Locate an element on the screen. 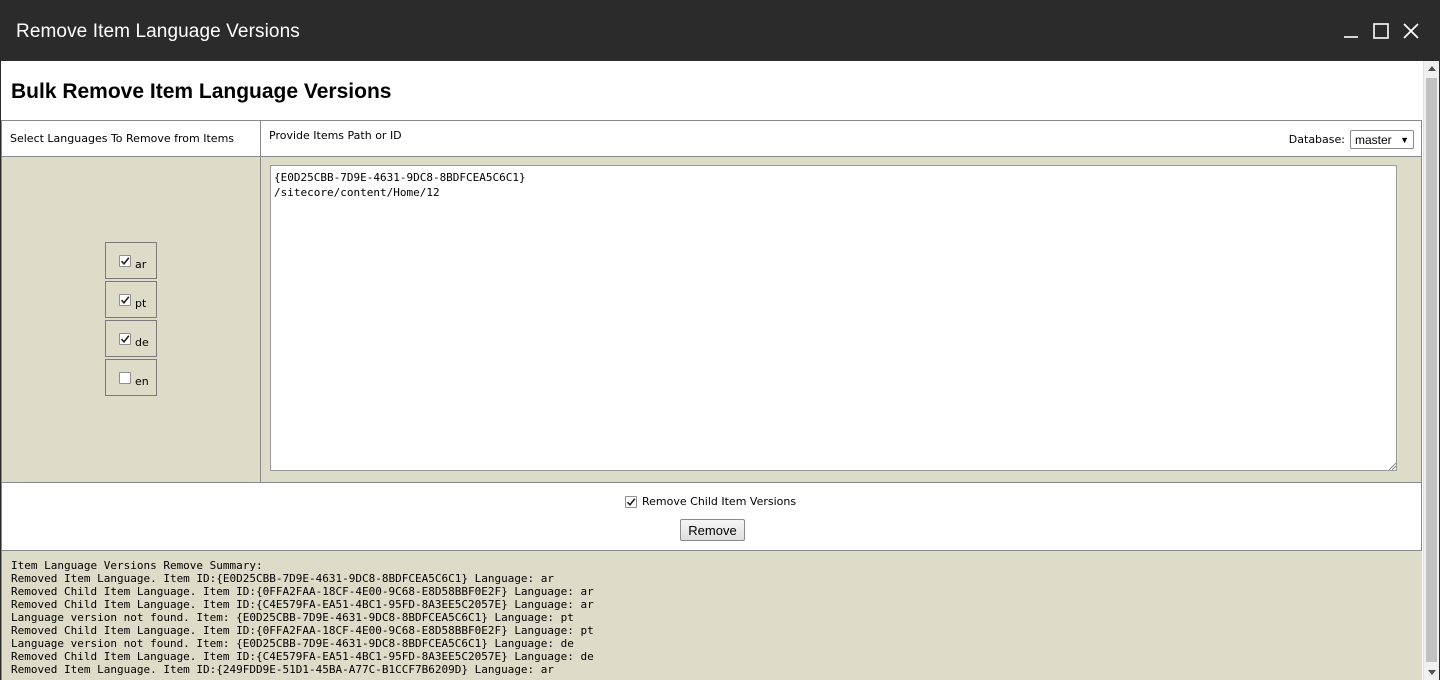  page-heading: Bulk Remove Item Language Versions is located at coordinates (201, 91).